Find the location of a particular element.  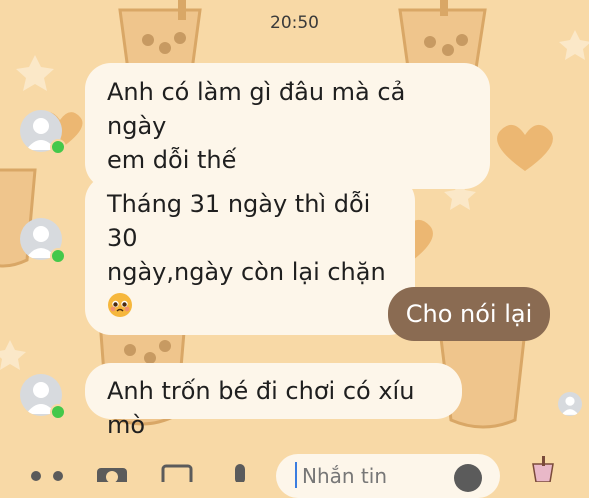

message-timestamp: 20:50 is located at coordinates (294, 23).